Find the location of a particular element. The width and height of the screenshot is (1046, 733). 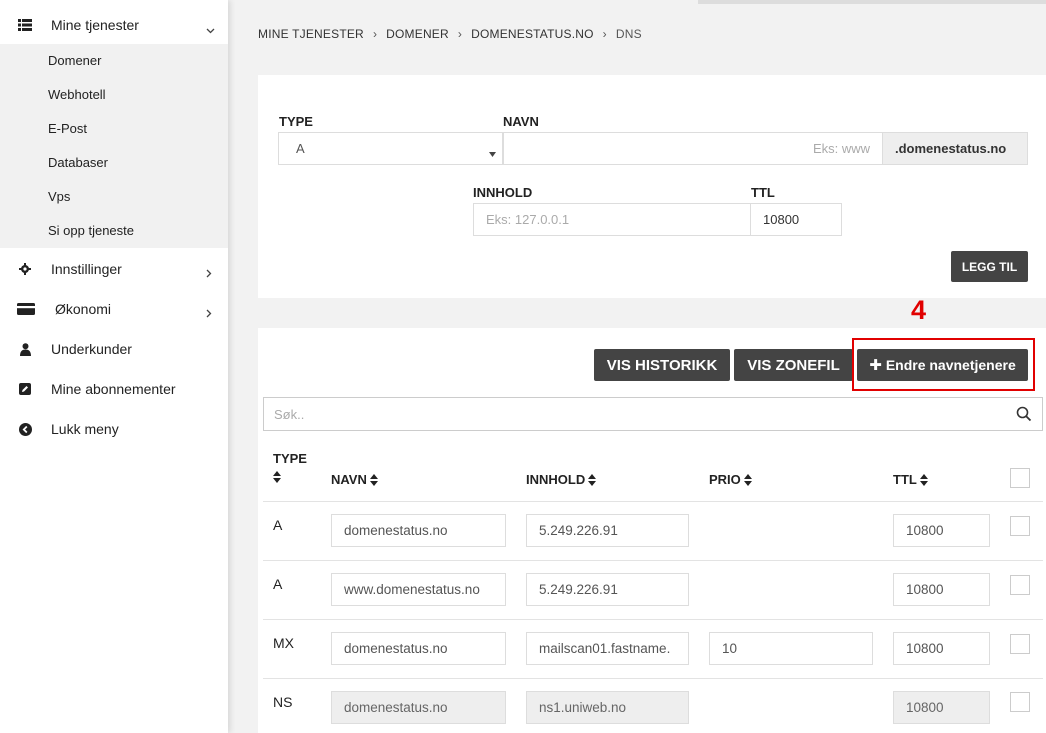

gear-icon is located at coordinates (25, 269).